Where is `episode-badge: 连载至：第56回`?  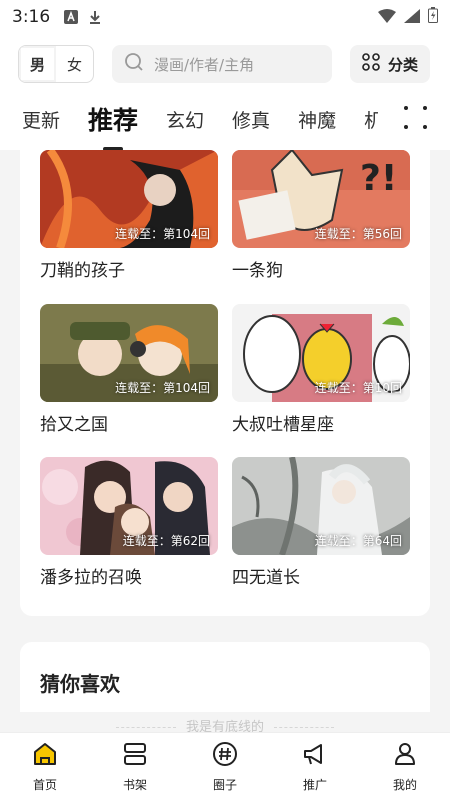
episode-badge: 连载至：第56回 is located at coordinates (358, 234).